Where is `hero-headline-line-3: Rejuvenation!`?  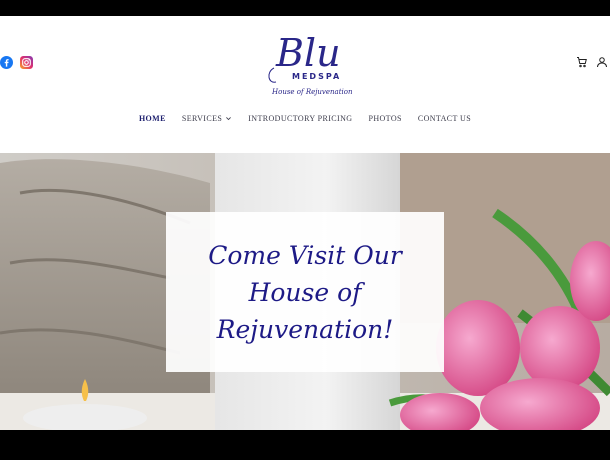
hero-headline-line-3: Rejuvenation! is located at coordinates (305, 329).